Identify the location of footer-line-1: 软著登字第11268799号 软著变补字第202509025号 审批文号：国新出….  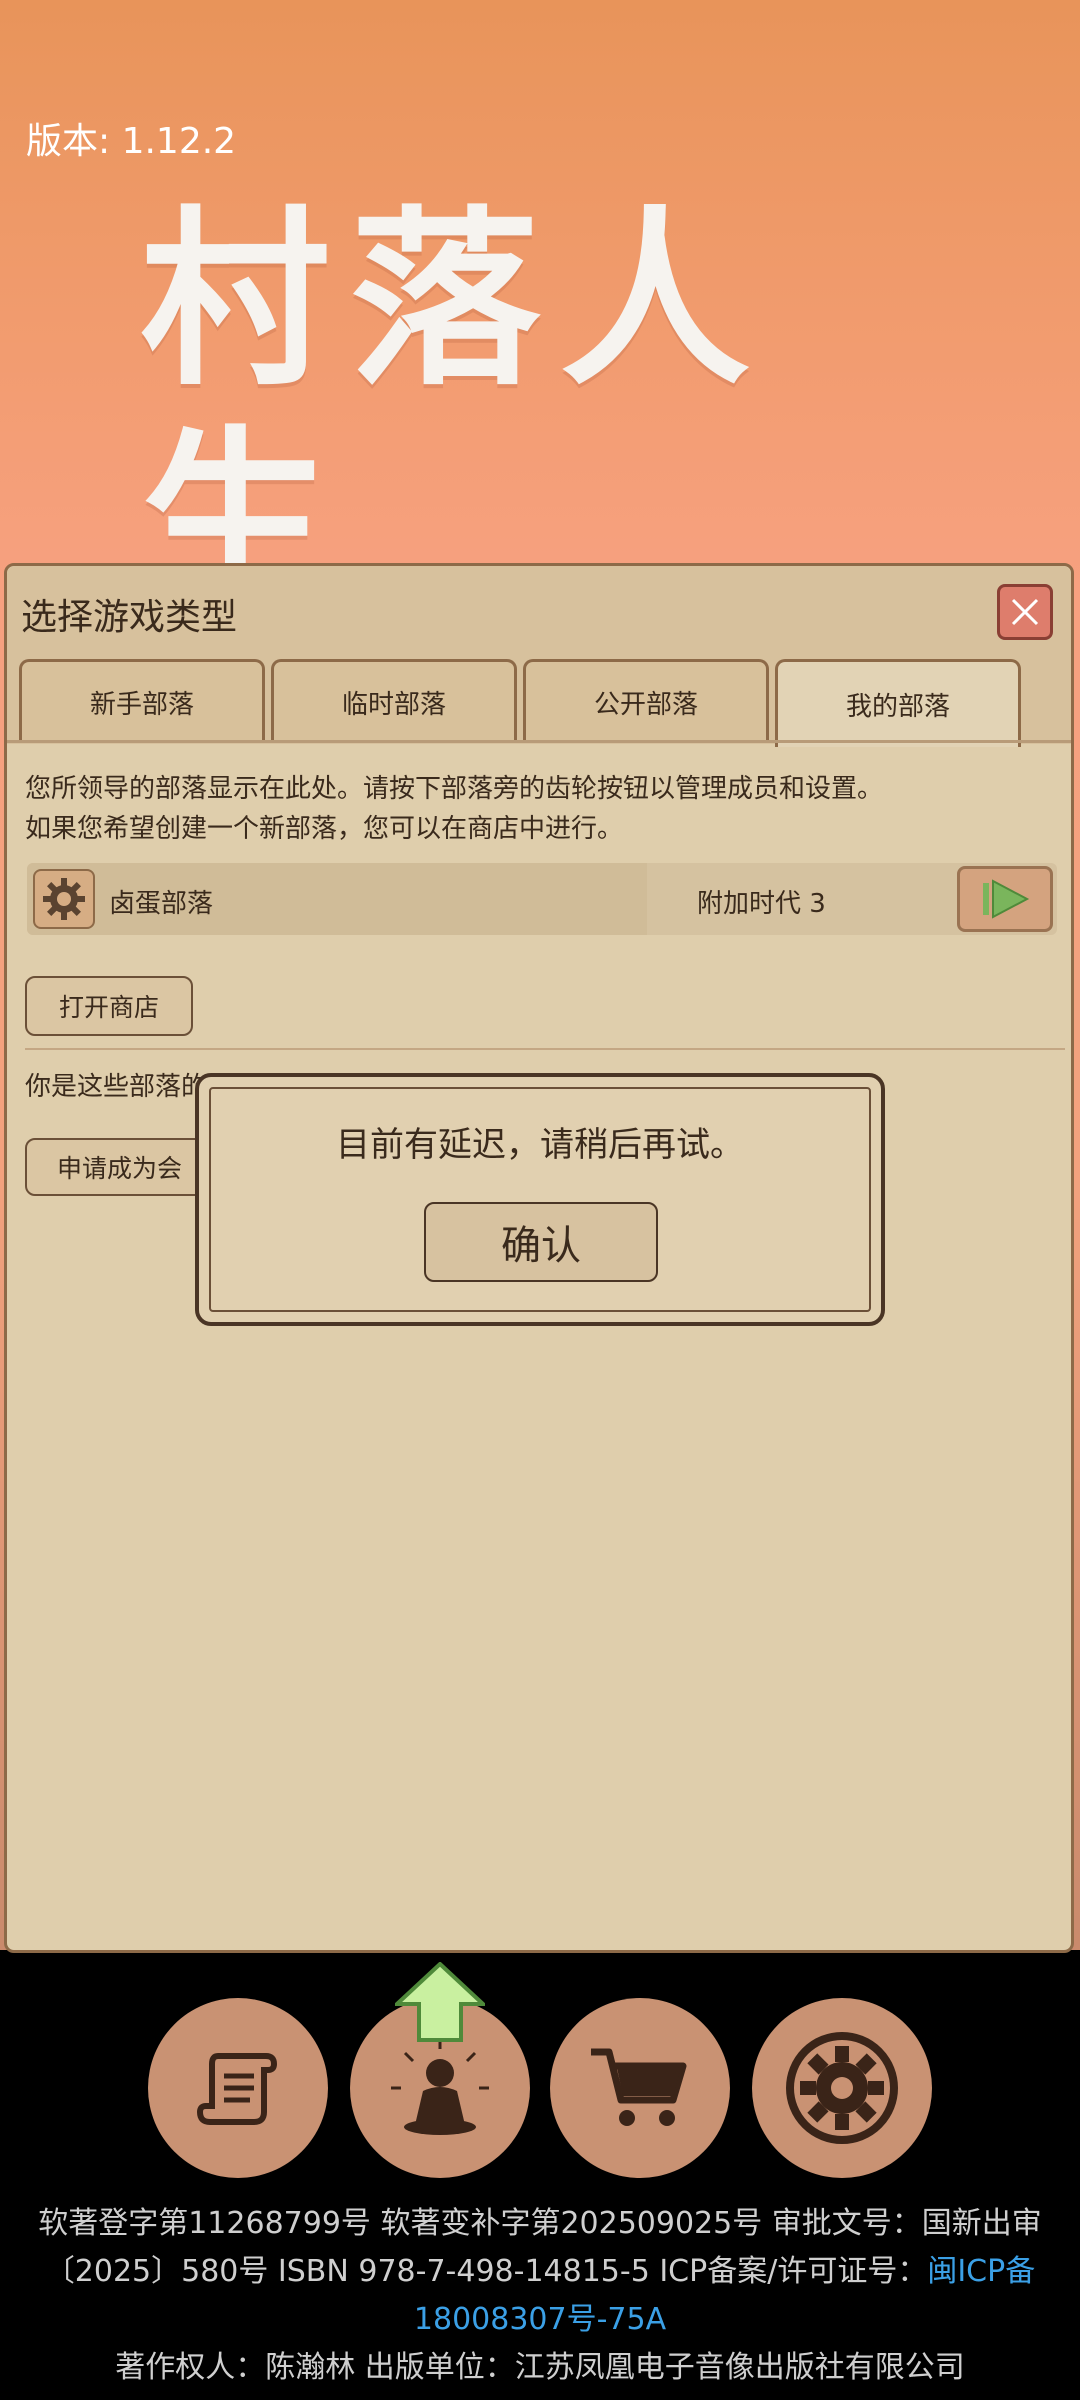
(540, 2223).